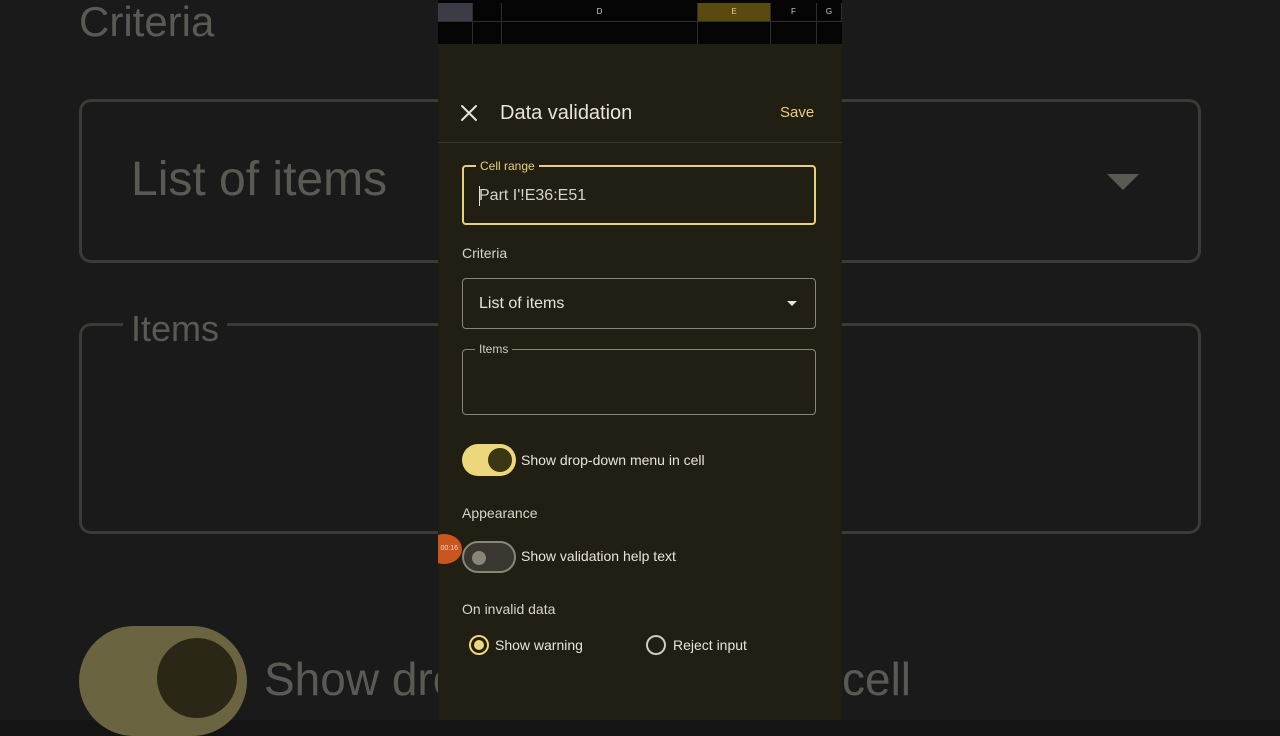 The image size is (1280, 736). Describe the element at coordinates (532, 196) in the screenshot. I see `cell-range-input: Part I'!E36:E51` at that location.